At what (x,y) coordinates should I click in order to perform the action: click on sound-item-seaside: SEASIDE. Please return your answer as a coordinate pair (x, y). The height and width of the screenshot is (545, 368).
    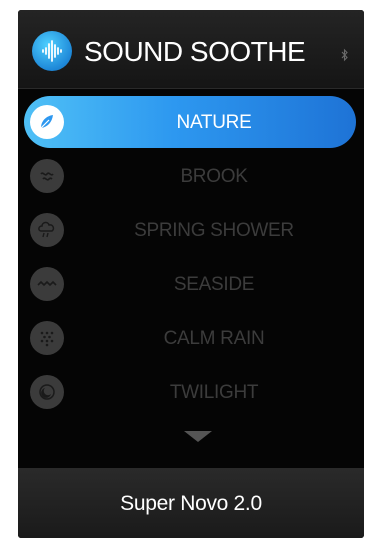
    Looking at the image, I should click on (190, 284).